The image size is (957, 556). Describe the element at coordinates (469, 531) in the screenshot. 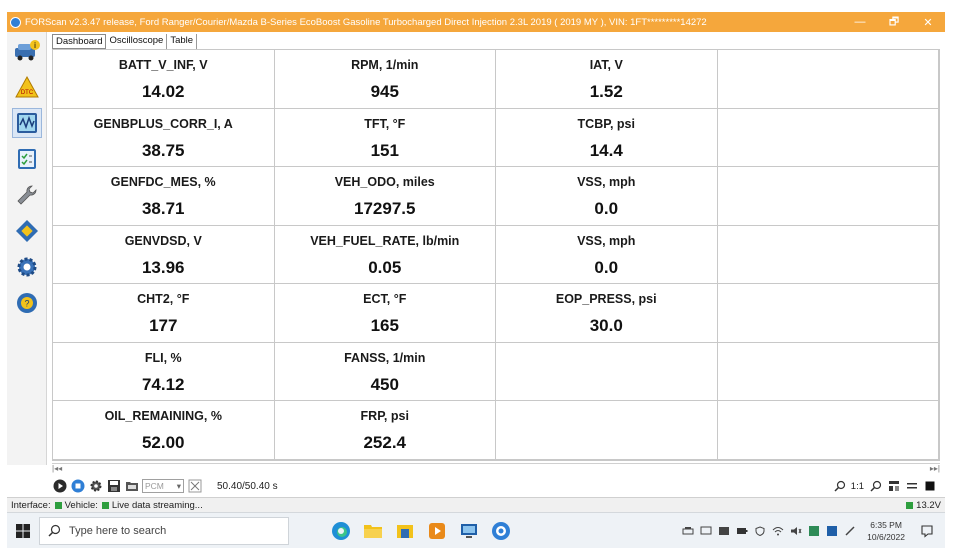

I see `taskbar-remote` at that location.